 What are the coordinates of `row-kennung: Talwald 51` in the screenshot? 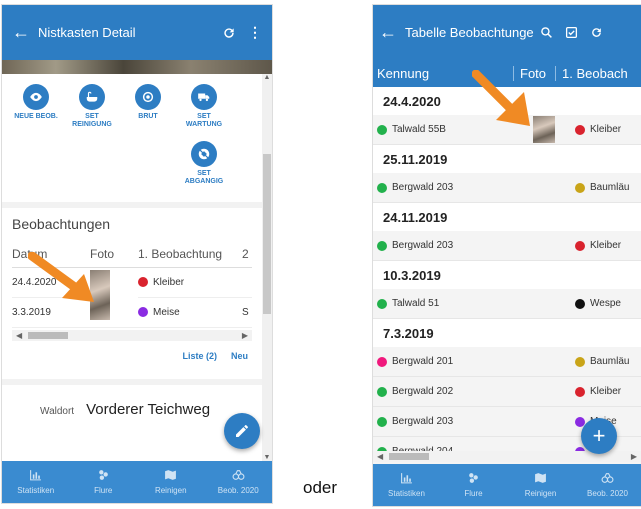 It's located at (416, 303).